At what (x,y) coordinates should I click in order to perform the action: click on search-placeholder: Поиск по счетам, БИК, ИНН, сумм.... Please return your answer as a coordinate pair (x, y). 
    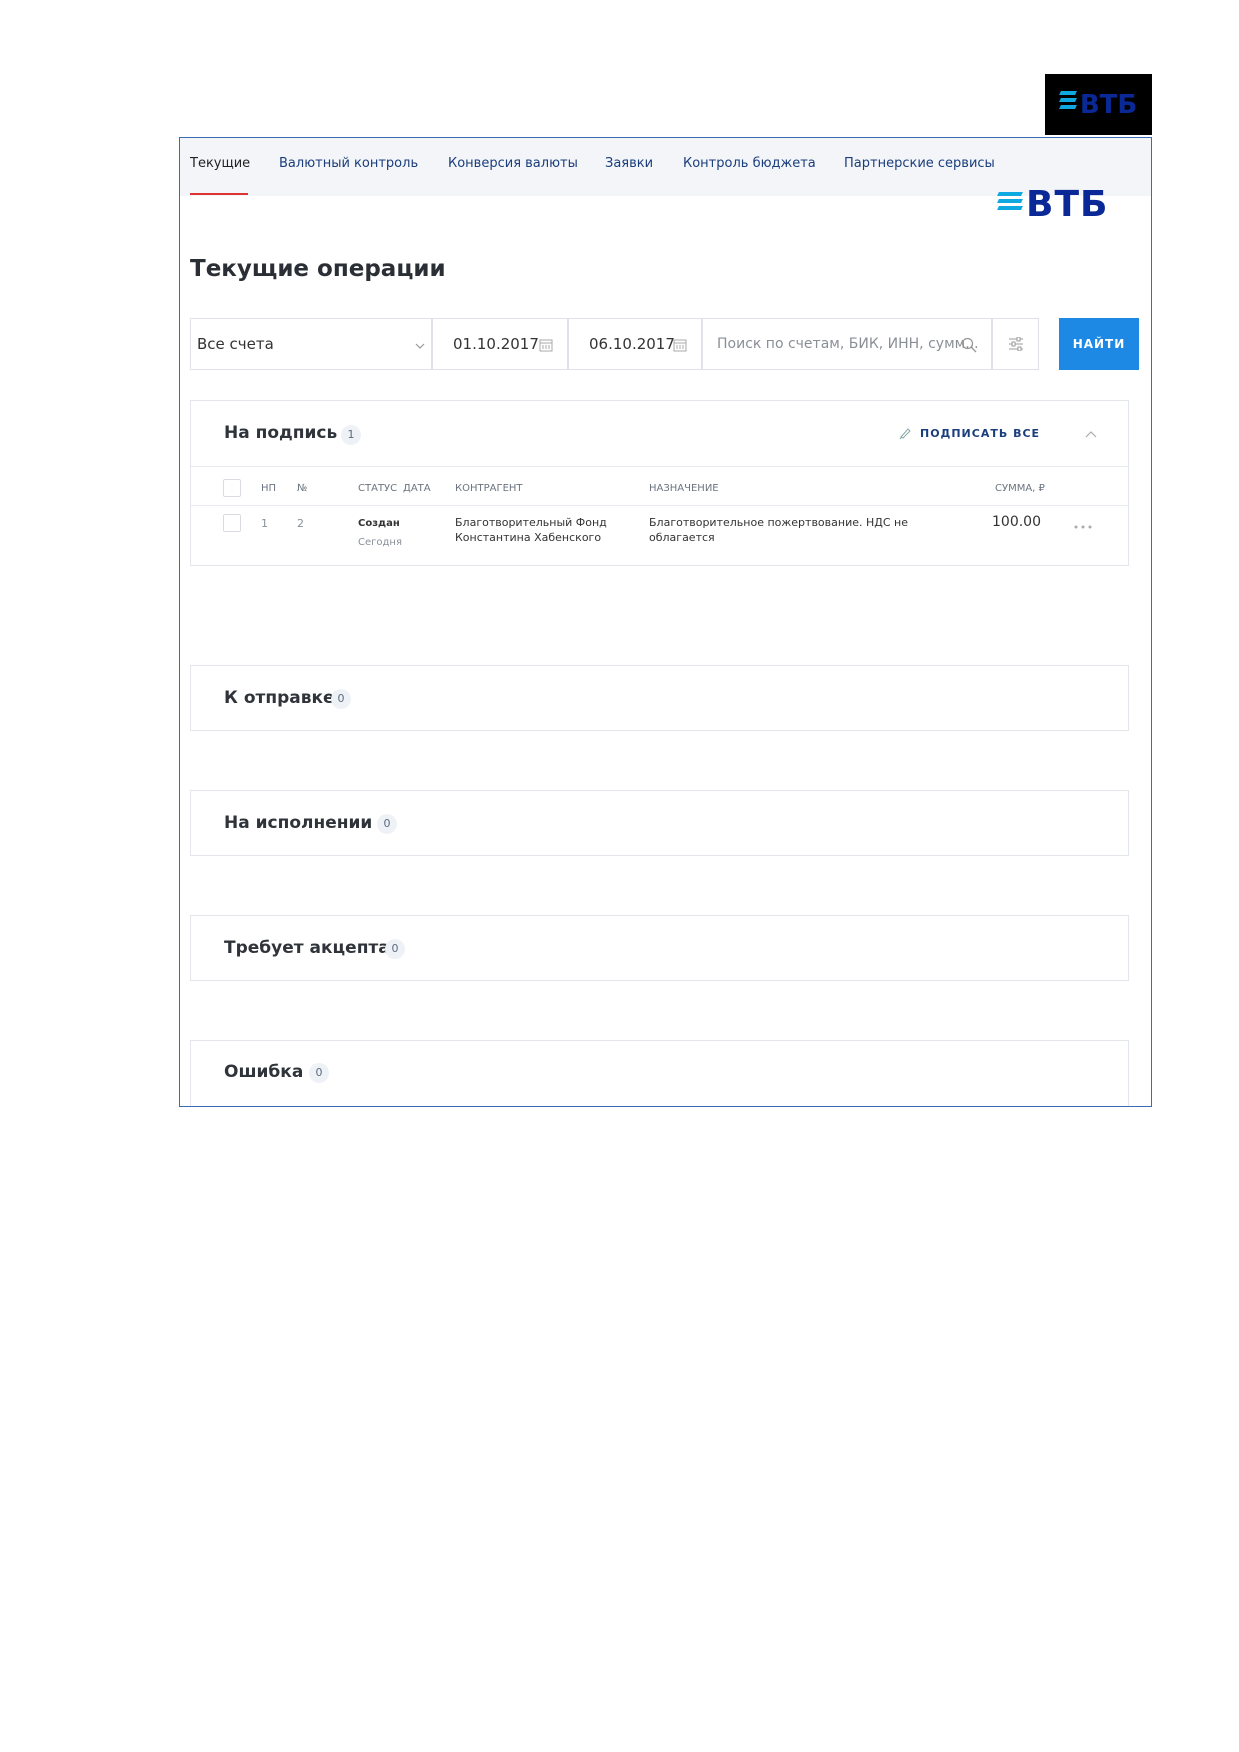
    Looking at the image, I should click on (848, 344).